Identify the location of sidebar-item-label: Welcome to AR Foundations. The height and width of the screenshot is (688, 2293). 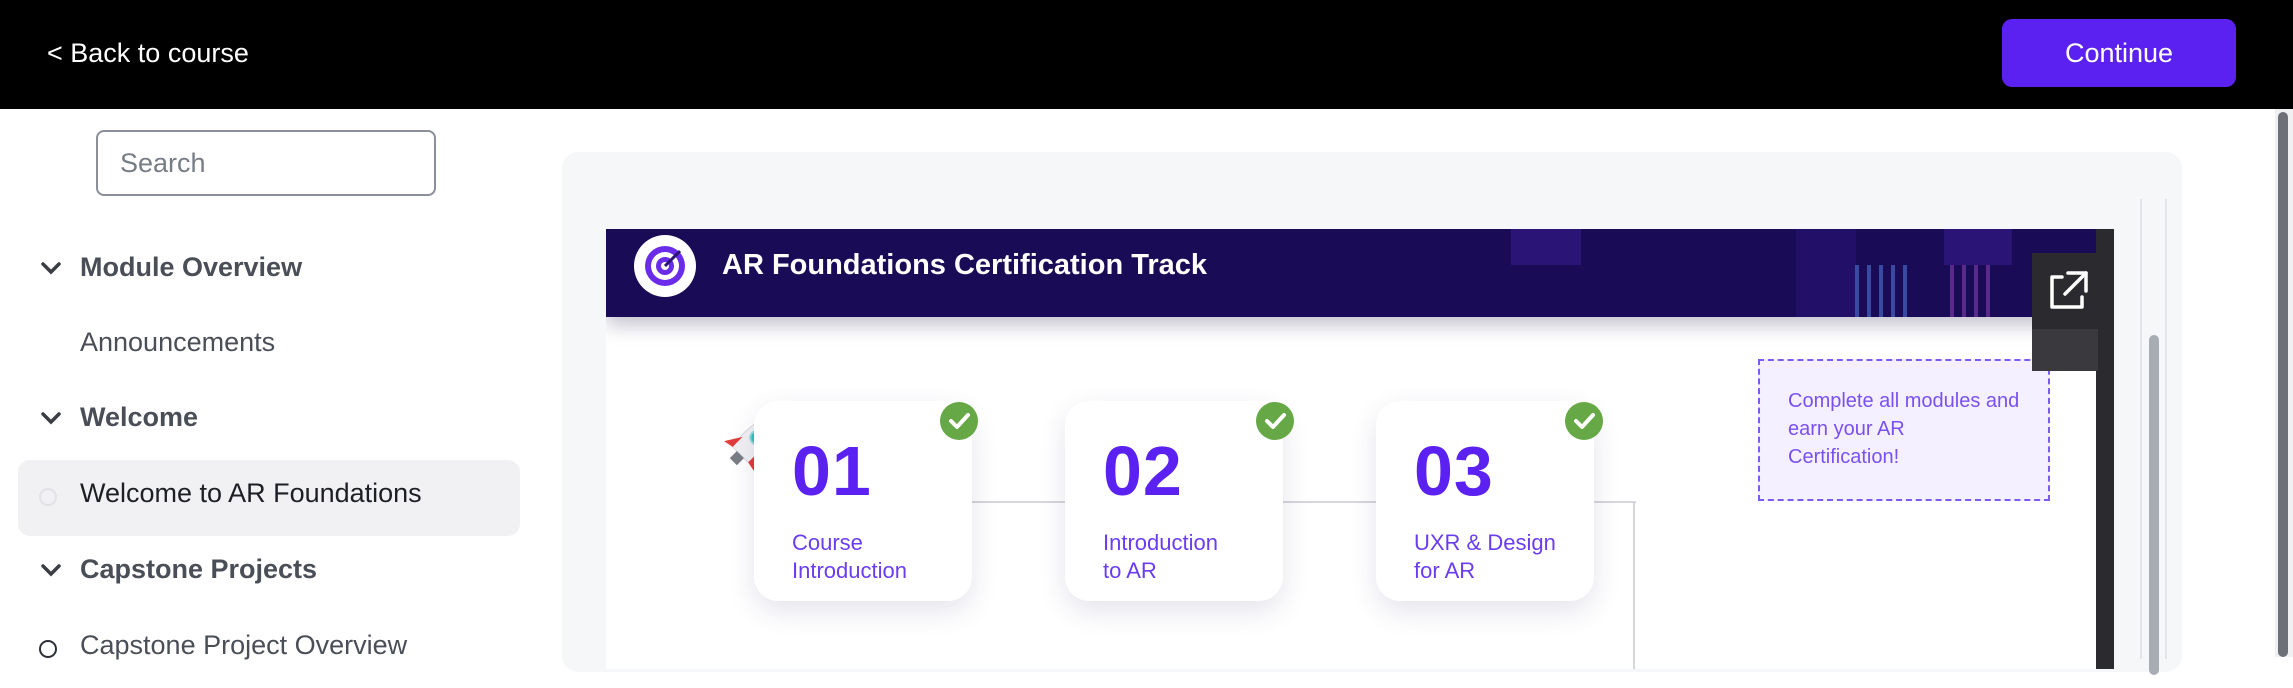
(251, 493).